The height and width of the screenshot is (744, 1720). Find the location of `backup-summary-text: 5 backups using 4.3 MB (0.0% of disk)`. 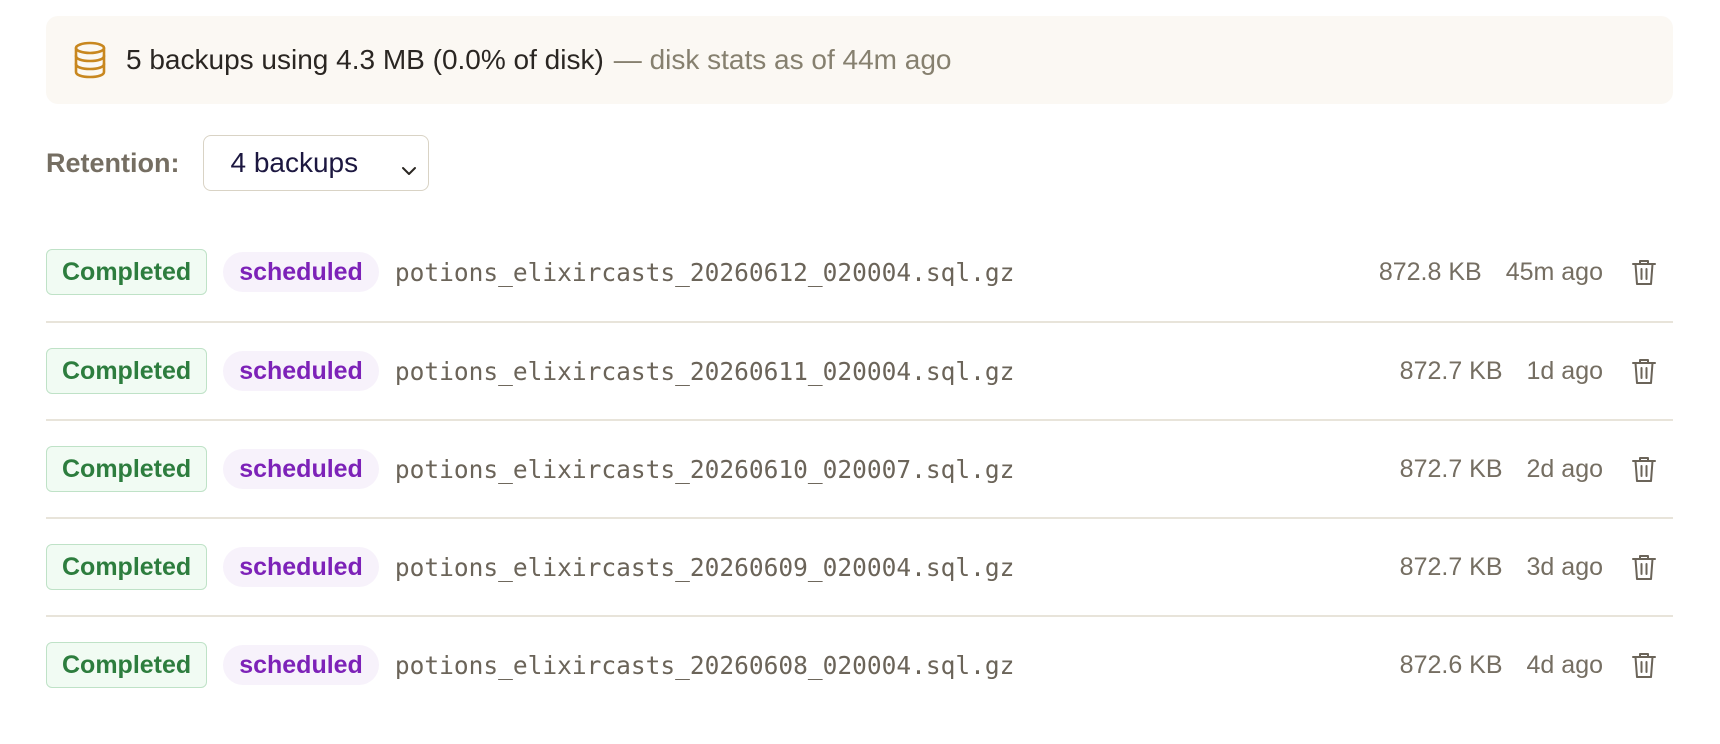

backup-summary-text: 5 backups using 4.3 MB (0.0% of disk) is located at coordinates (365, 59).